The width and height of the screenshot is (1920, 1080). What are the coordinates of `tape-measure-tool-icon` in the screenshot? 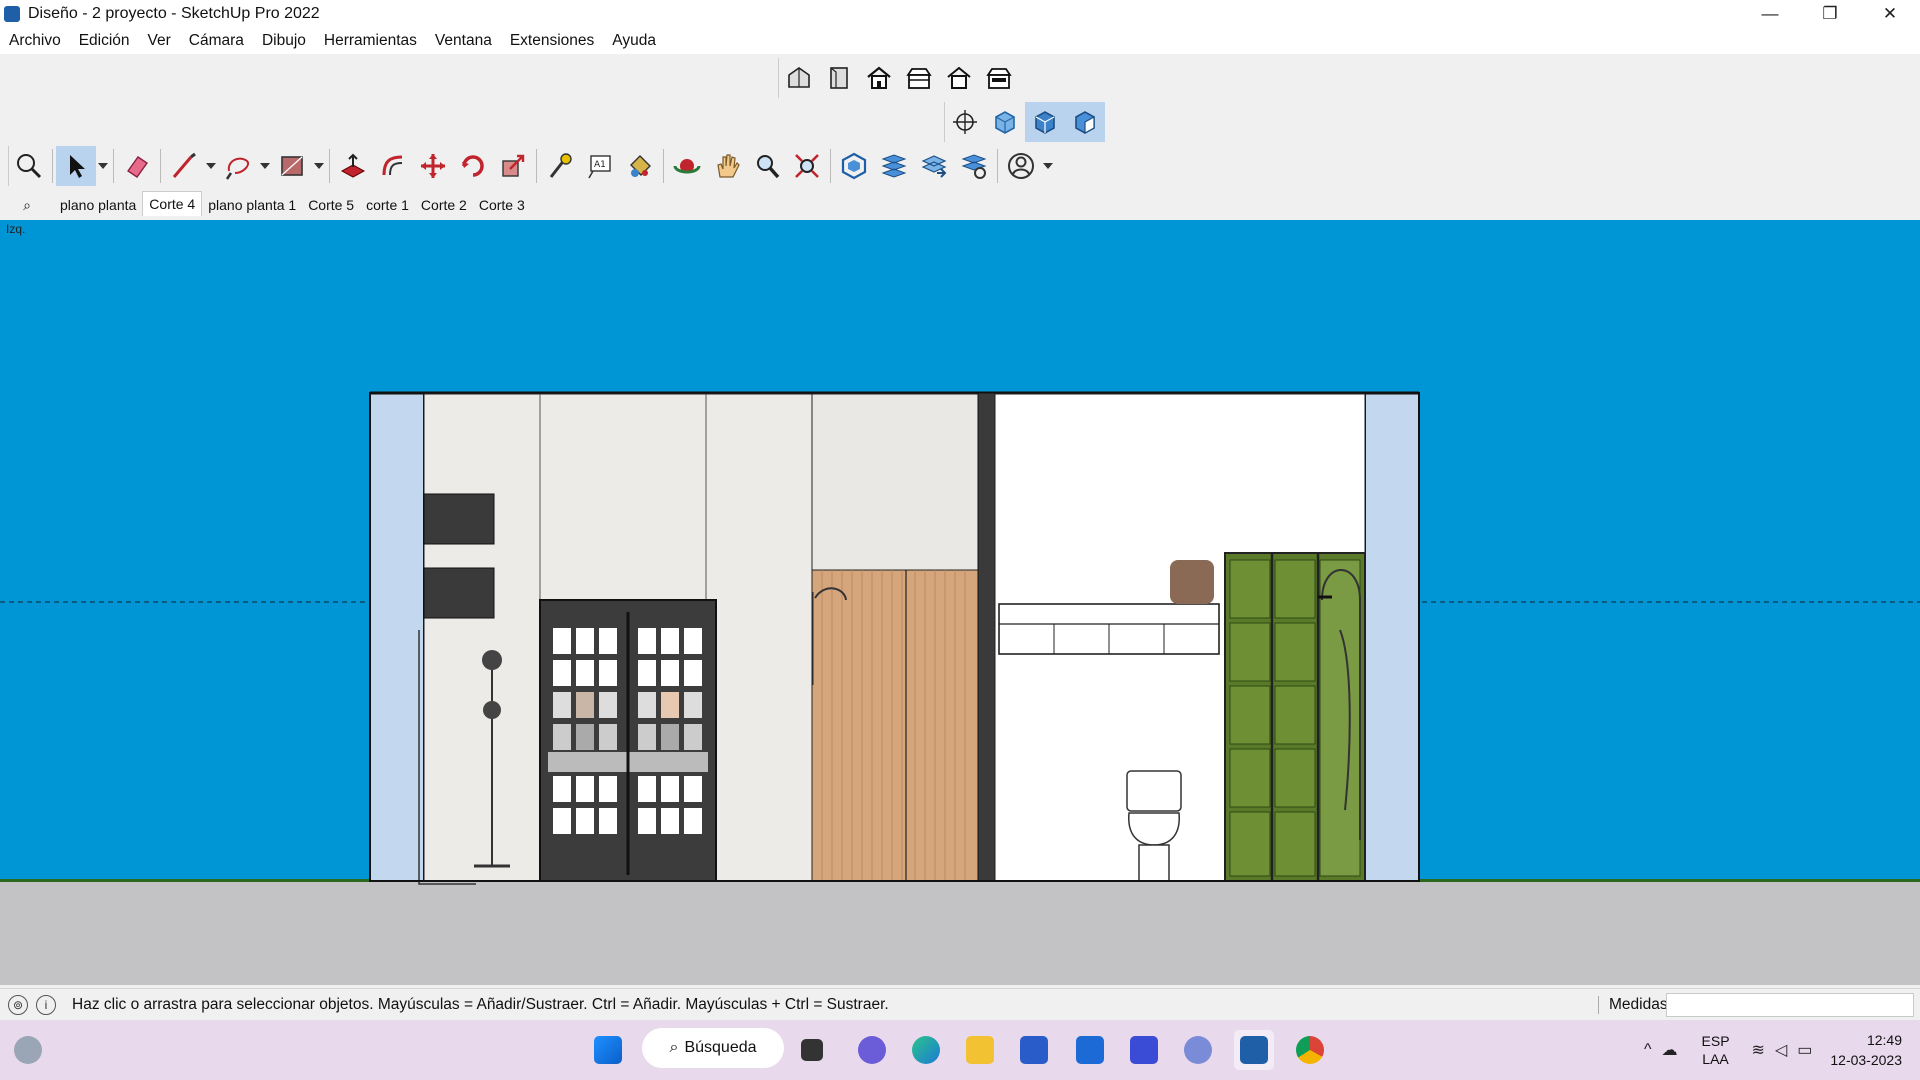 It's located at (560, 166).